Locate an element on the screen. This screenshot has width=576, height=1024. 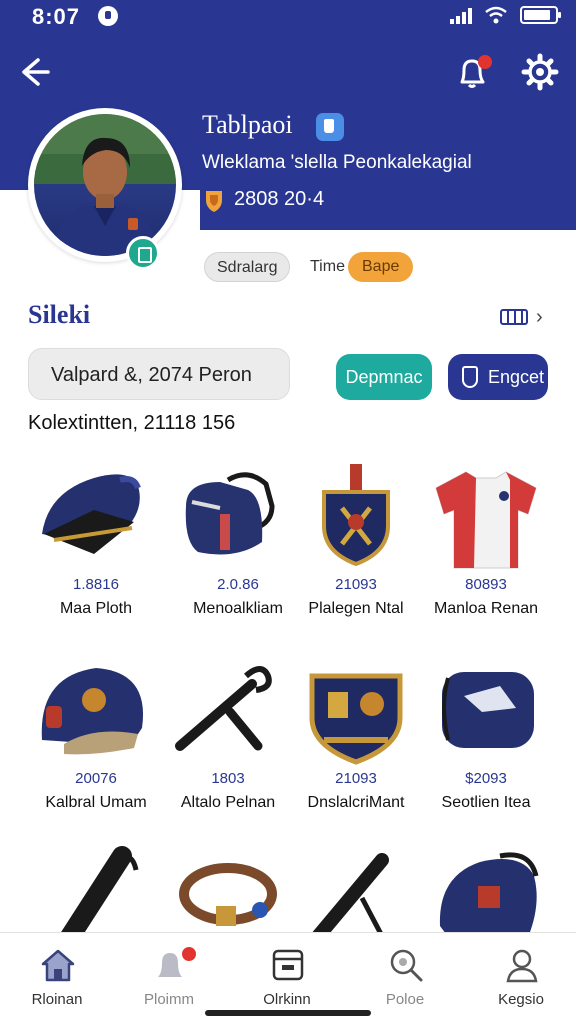
item-price: 1.8816 is located at coordinates (96, 584).